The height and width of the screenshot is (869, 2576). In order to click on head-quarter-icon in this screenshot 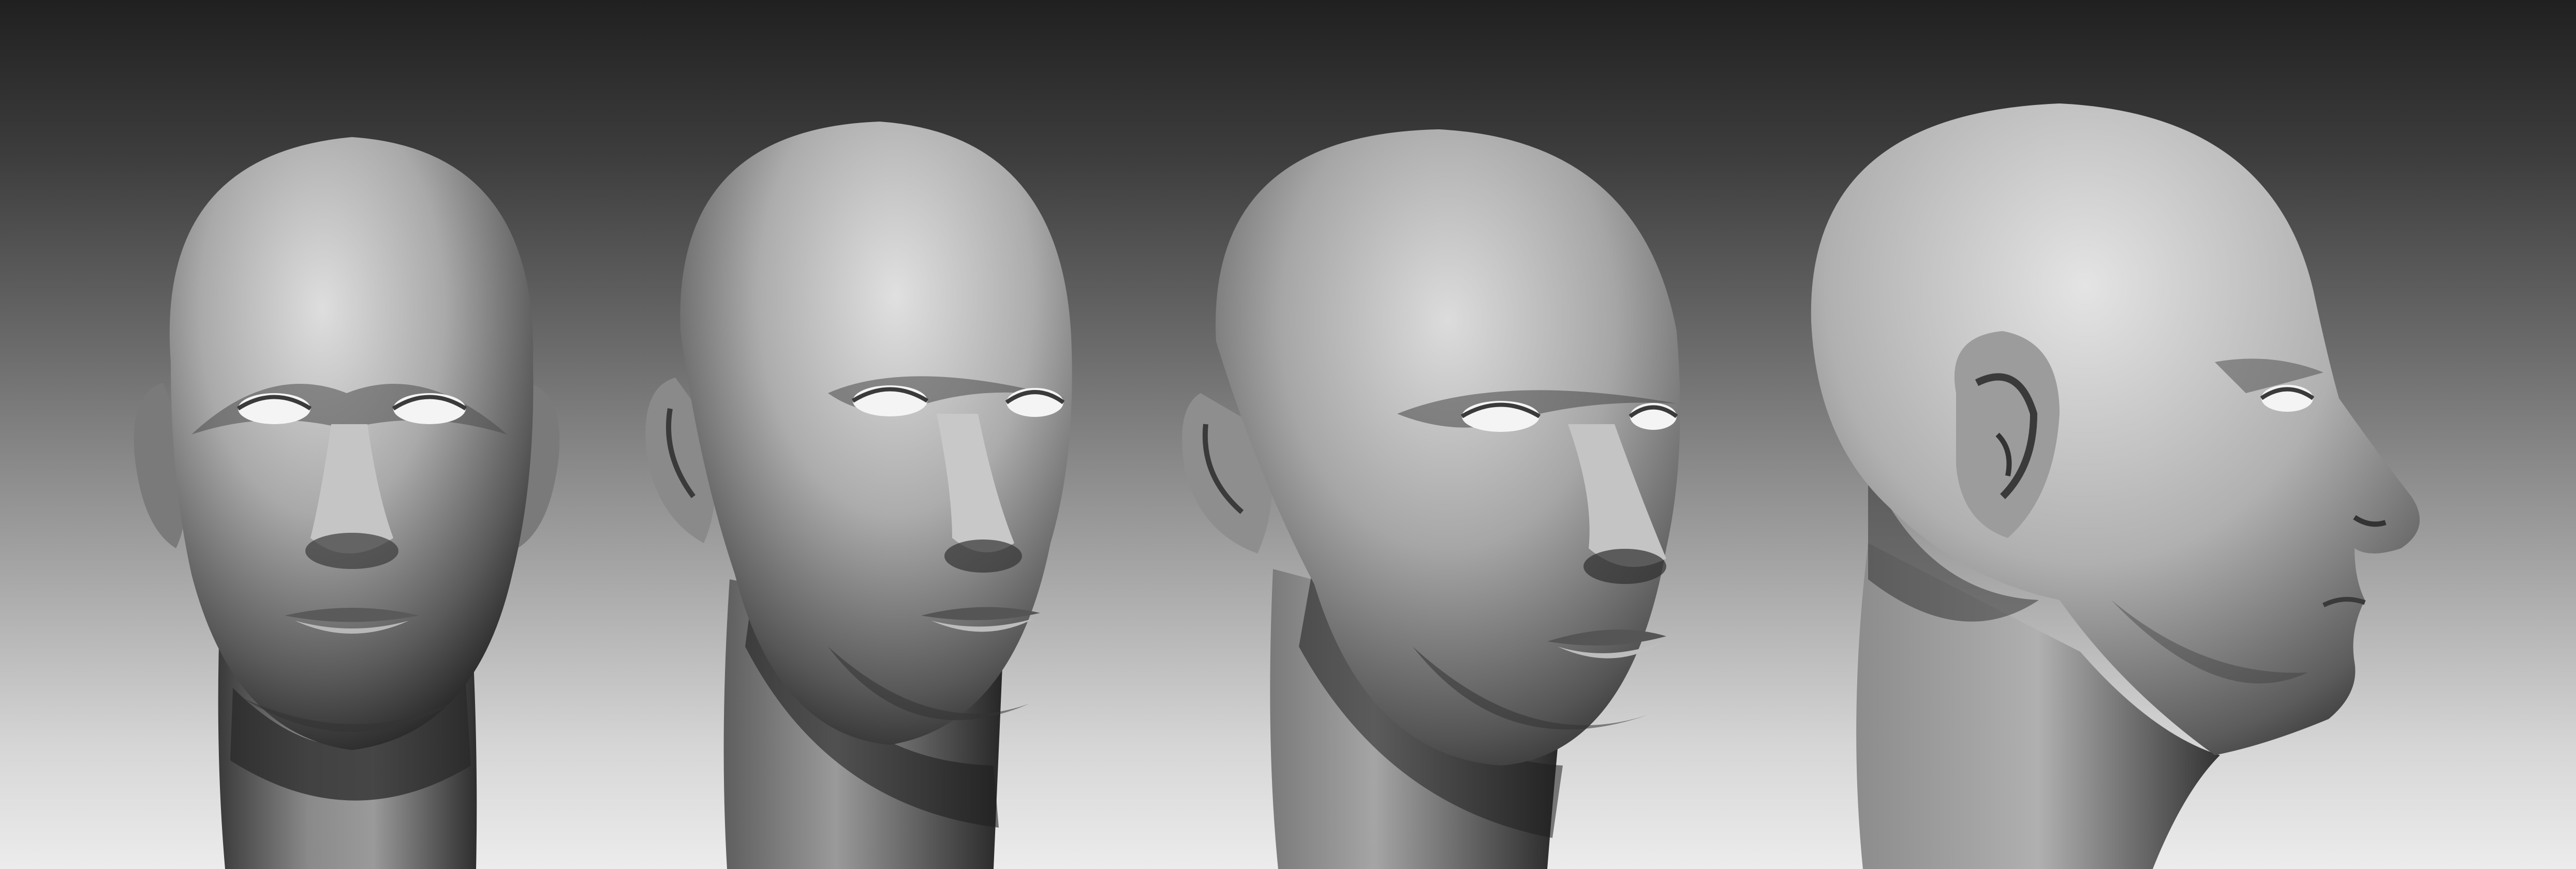, I will do `click(858, 496)`.